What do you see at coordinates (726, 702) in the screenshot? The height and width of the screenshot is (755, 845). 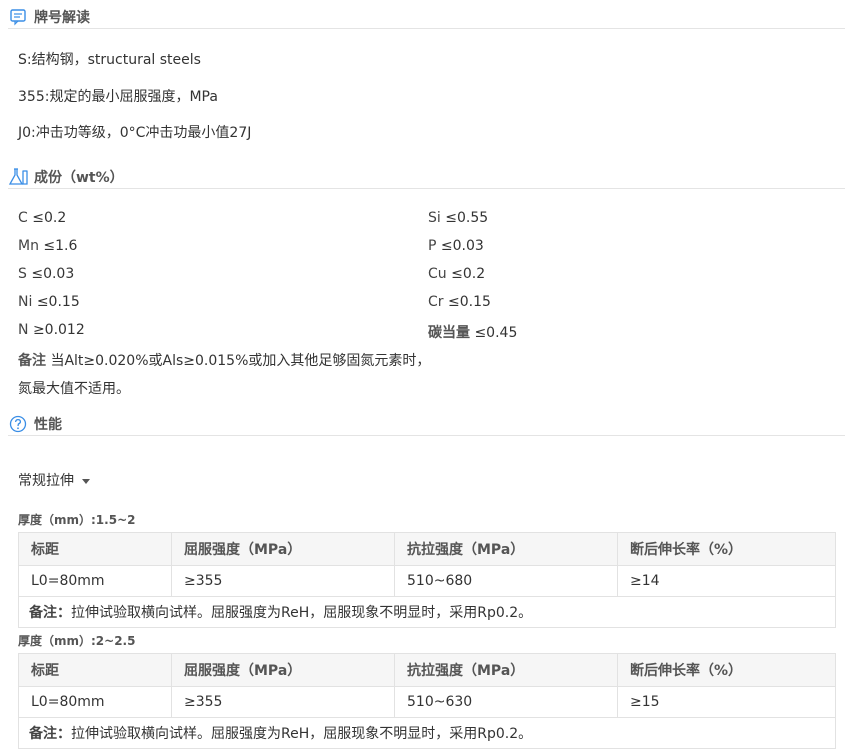 I see `cell-elongation: ≥15` at bounding box center [726, 702].